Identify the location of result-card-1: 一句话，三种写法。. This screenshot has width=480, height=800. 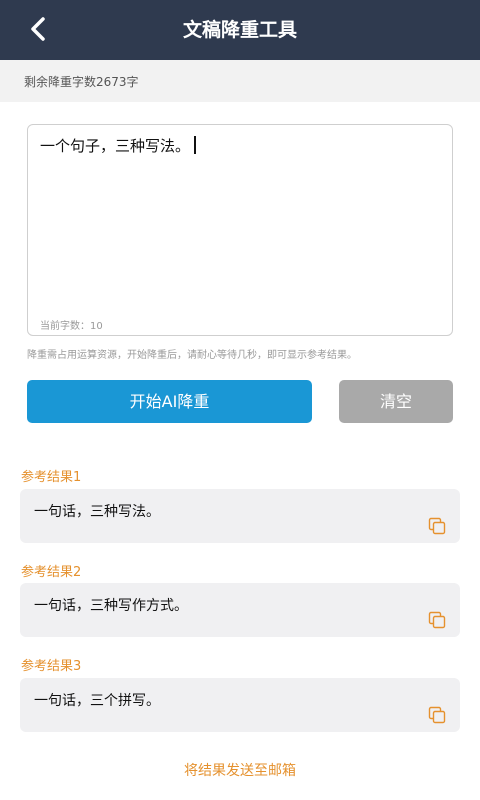
(240, 516).